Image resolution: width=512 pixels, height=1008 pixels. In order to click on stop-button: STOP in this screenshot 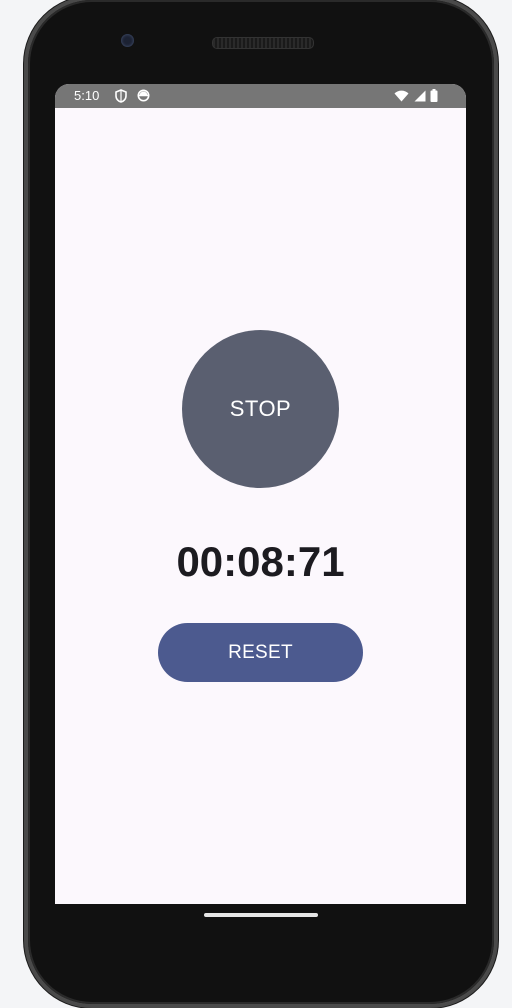, I will do `click(260, 409)`.